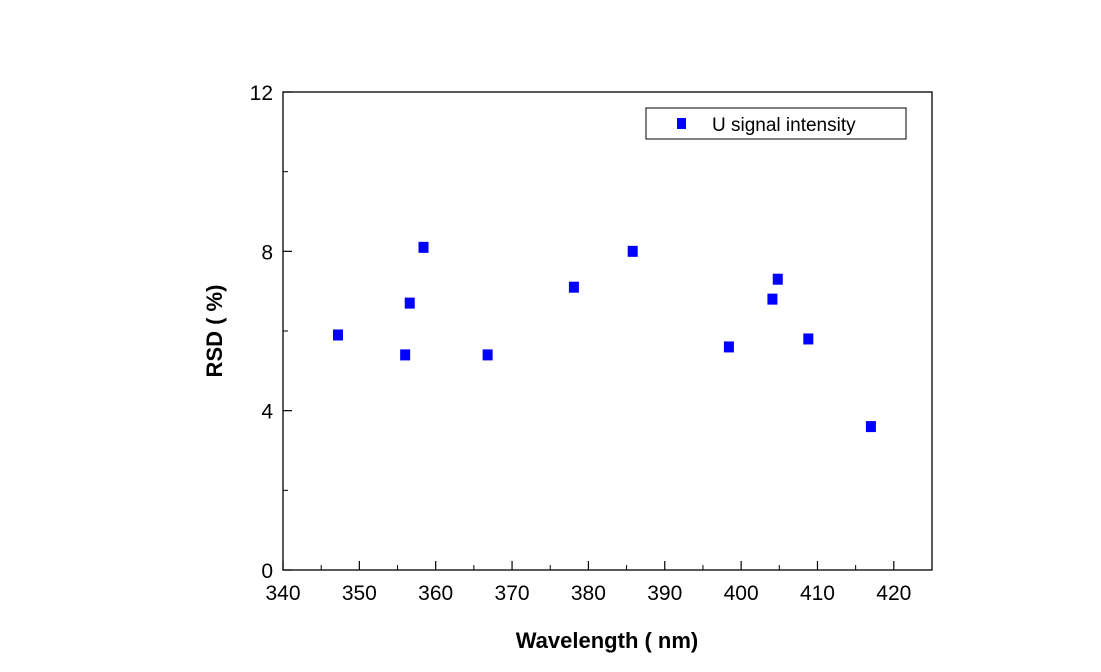 The height and width of the screenshot is (672, 1101). Describe the element at coordinates (359, 593) in the screenshot. I see `x-tick-label: 350` at that location.